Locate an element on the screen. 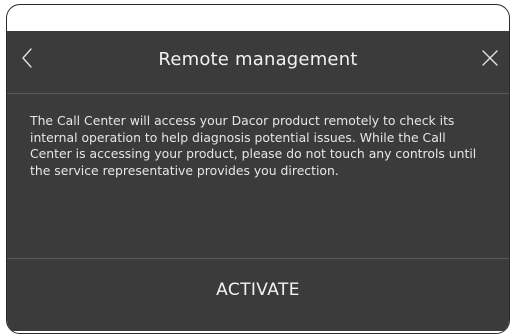 This screenshot has width=514, height=334. header-divider is located at coordinates (258, 93).